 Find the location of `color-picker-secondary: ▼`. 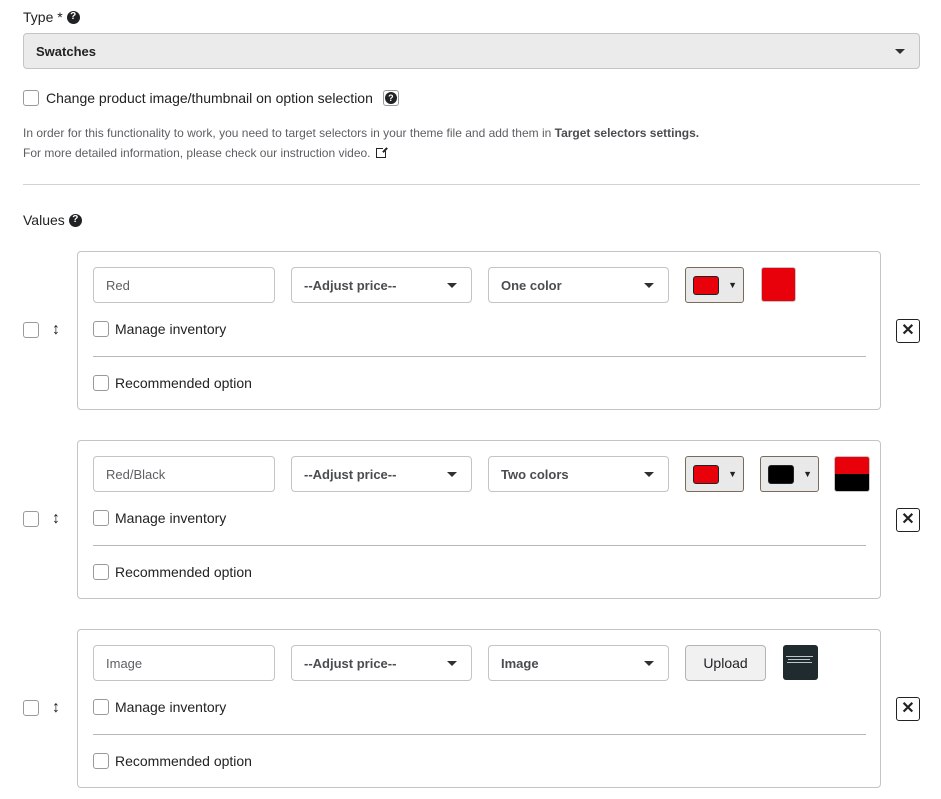

color-picker-secondary: ▼ is located at coordinates (789, 474).